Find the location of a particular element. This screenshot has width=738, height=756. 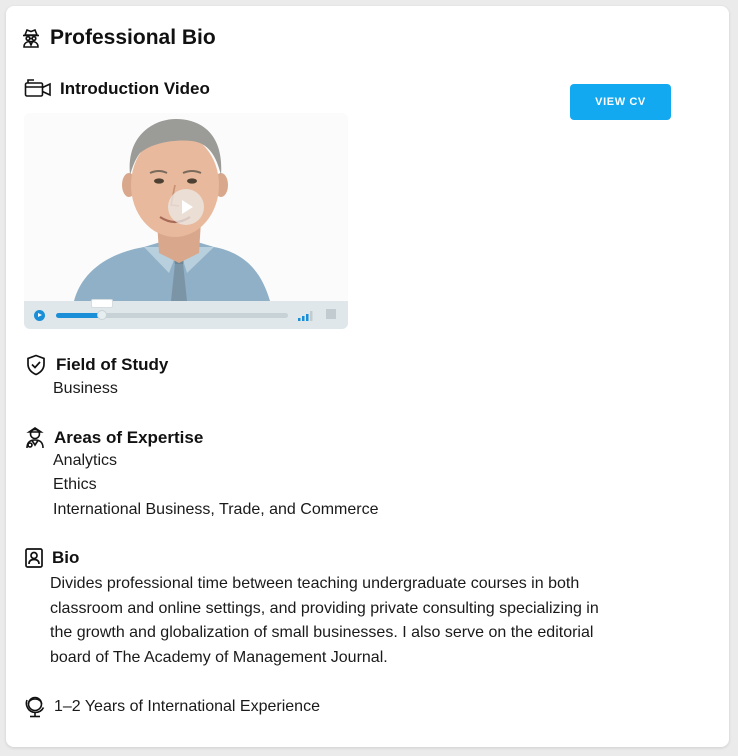

spy-agent-icon is located at coordinates (31, 38).